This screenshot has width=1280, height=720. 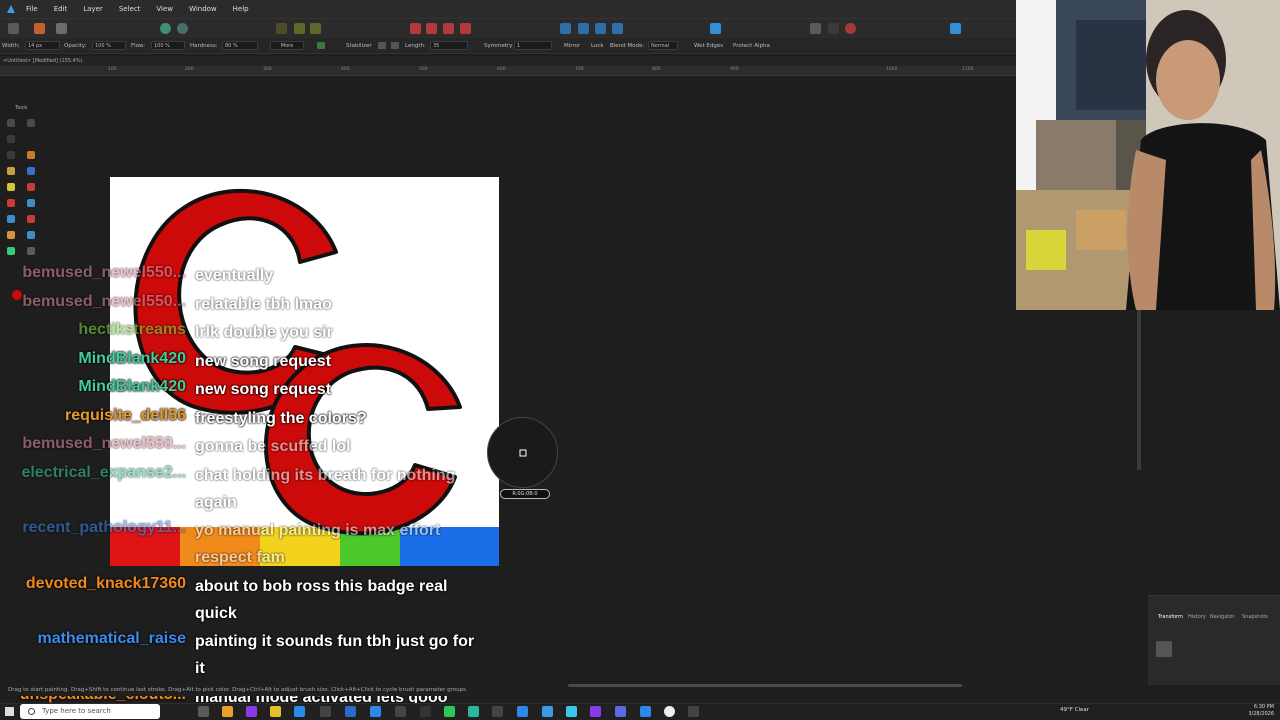 I want to click on layer-down-icon, so click(x=448, y=28).